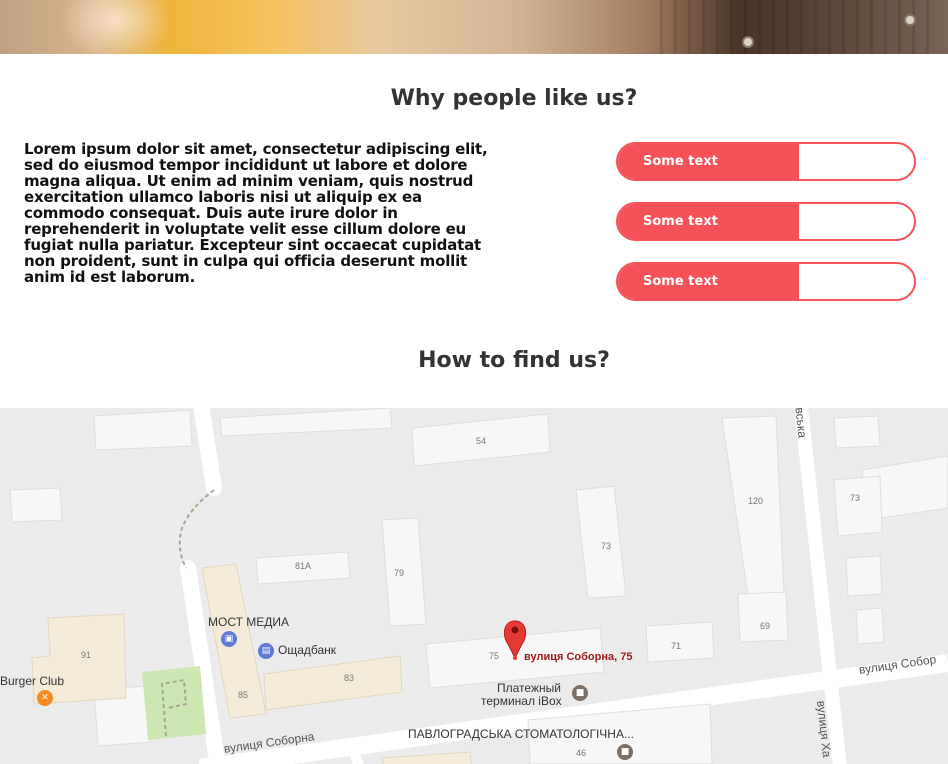  I want to click on building-number: 91, so click(86, 655).